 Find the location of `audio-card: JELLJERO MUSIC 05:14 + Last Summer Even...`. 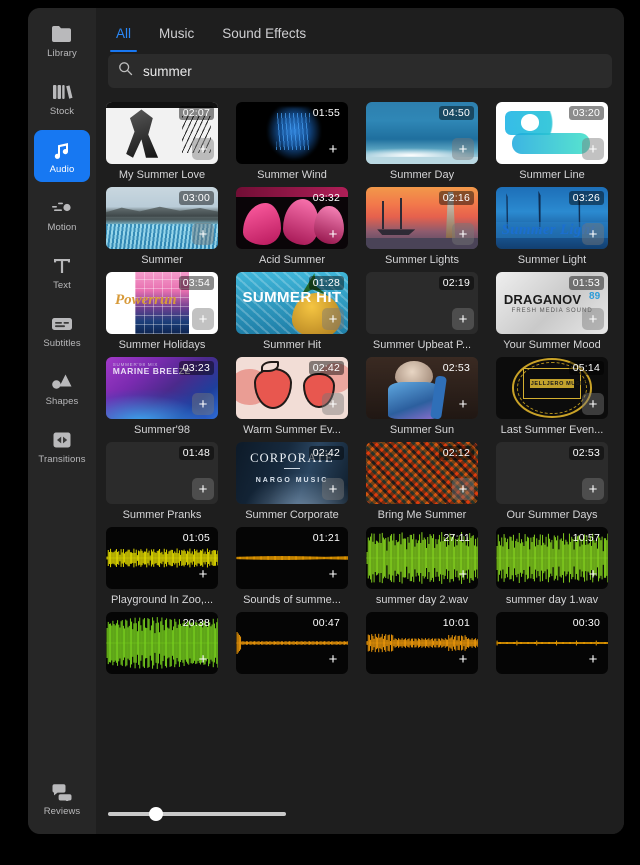

audio-card: JELLJERO MUSIC 05:14 + Last Summer Even... is located at coordinates (552, 396).